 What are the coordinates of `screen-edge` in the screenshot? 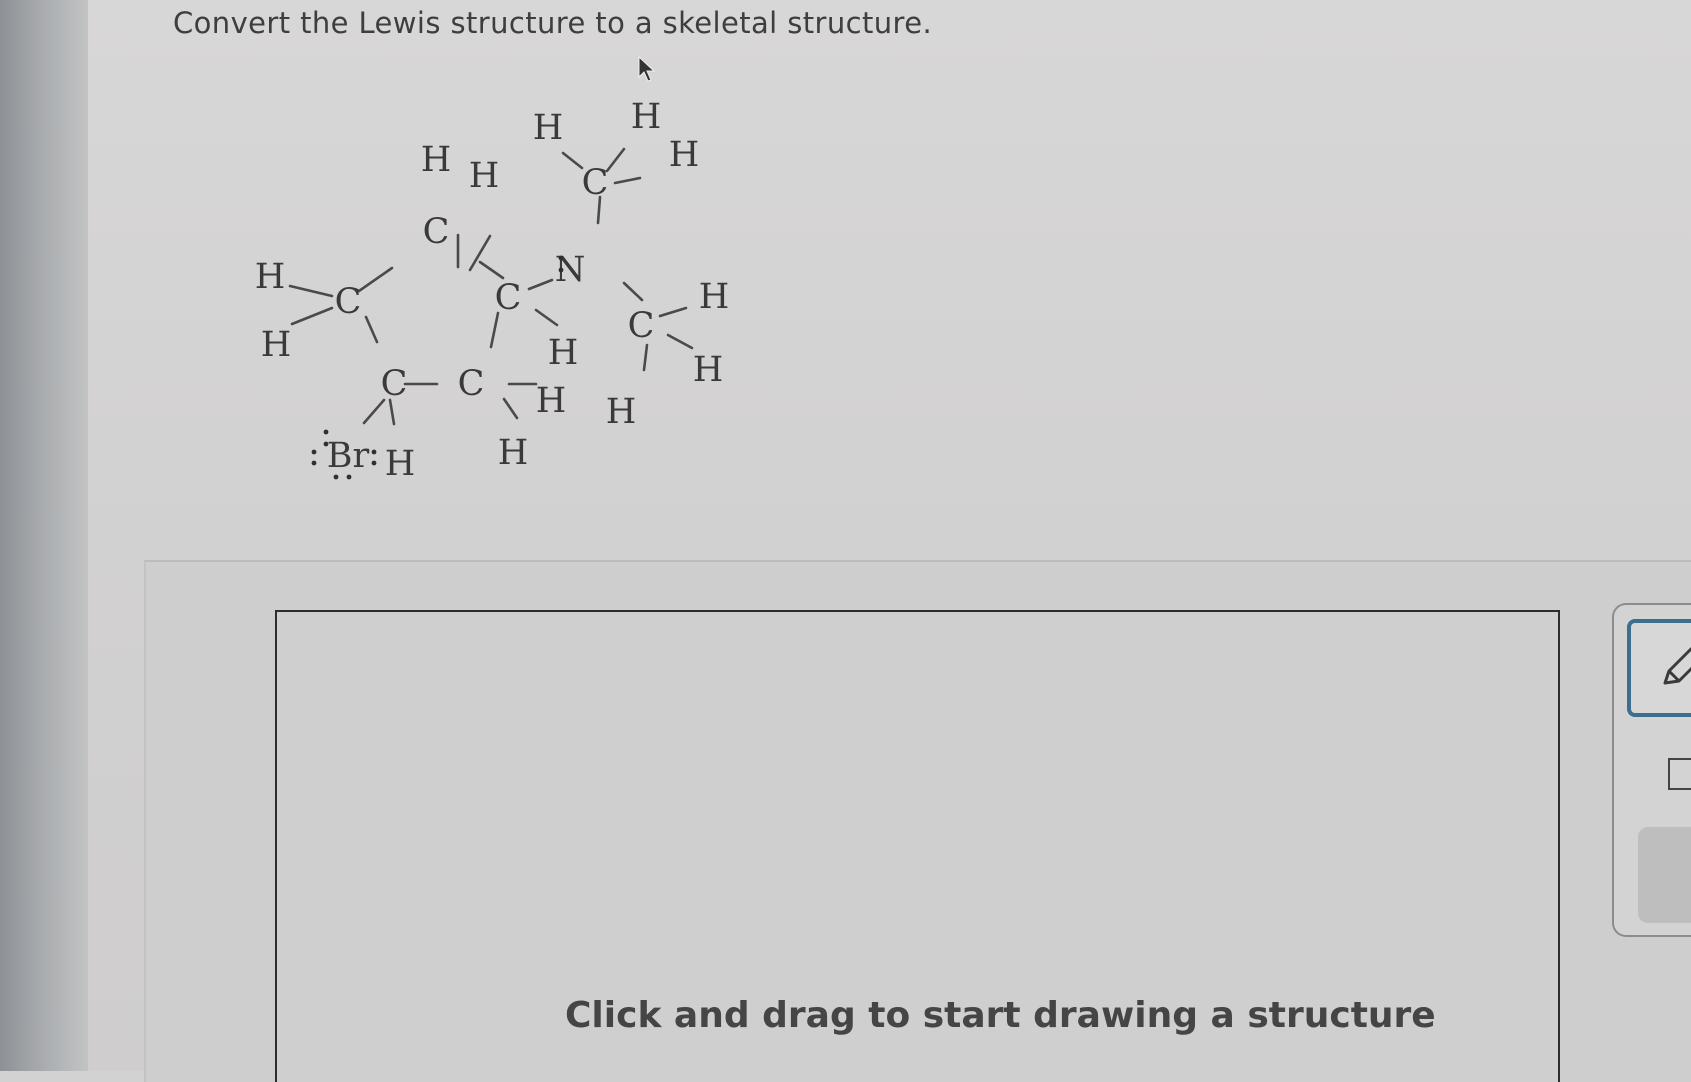 It's located at (44, 535).